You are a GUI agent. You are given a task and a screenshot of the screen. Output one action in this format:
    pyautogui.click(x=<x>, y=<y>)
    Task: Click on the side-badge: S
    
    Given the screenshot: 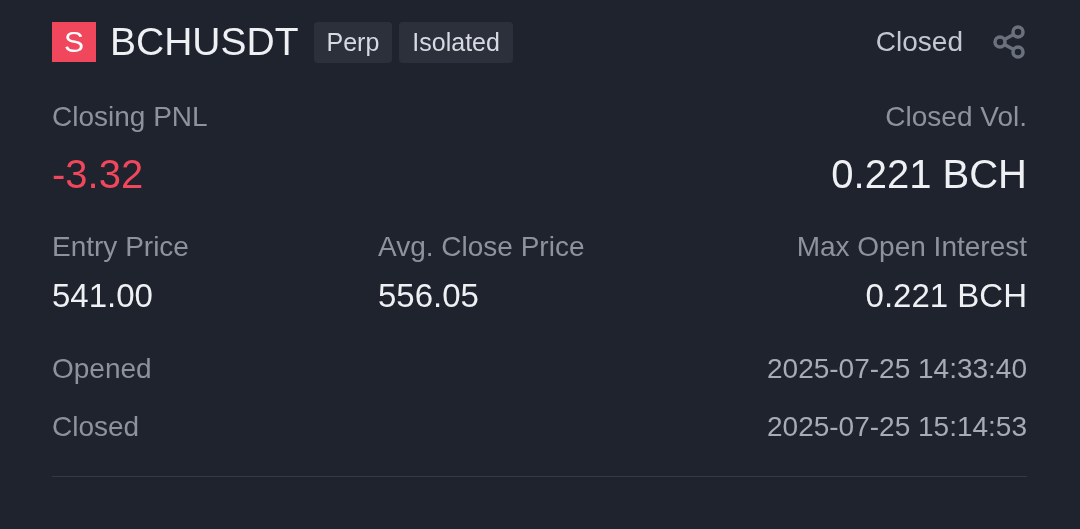 What is the action you would take?
    pyautogui.click(x=74, y=42)
    